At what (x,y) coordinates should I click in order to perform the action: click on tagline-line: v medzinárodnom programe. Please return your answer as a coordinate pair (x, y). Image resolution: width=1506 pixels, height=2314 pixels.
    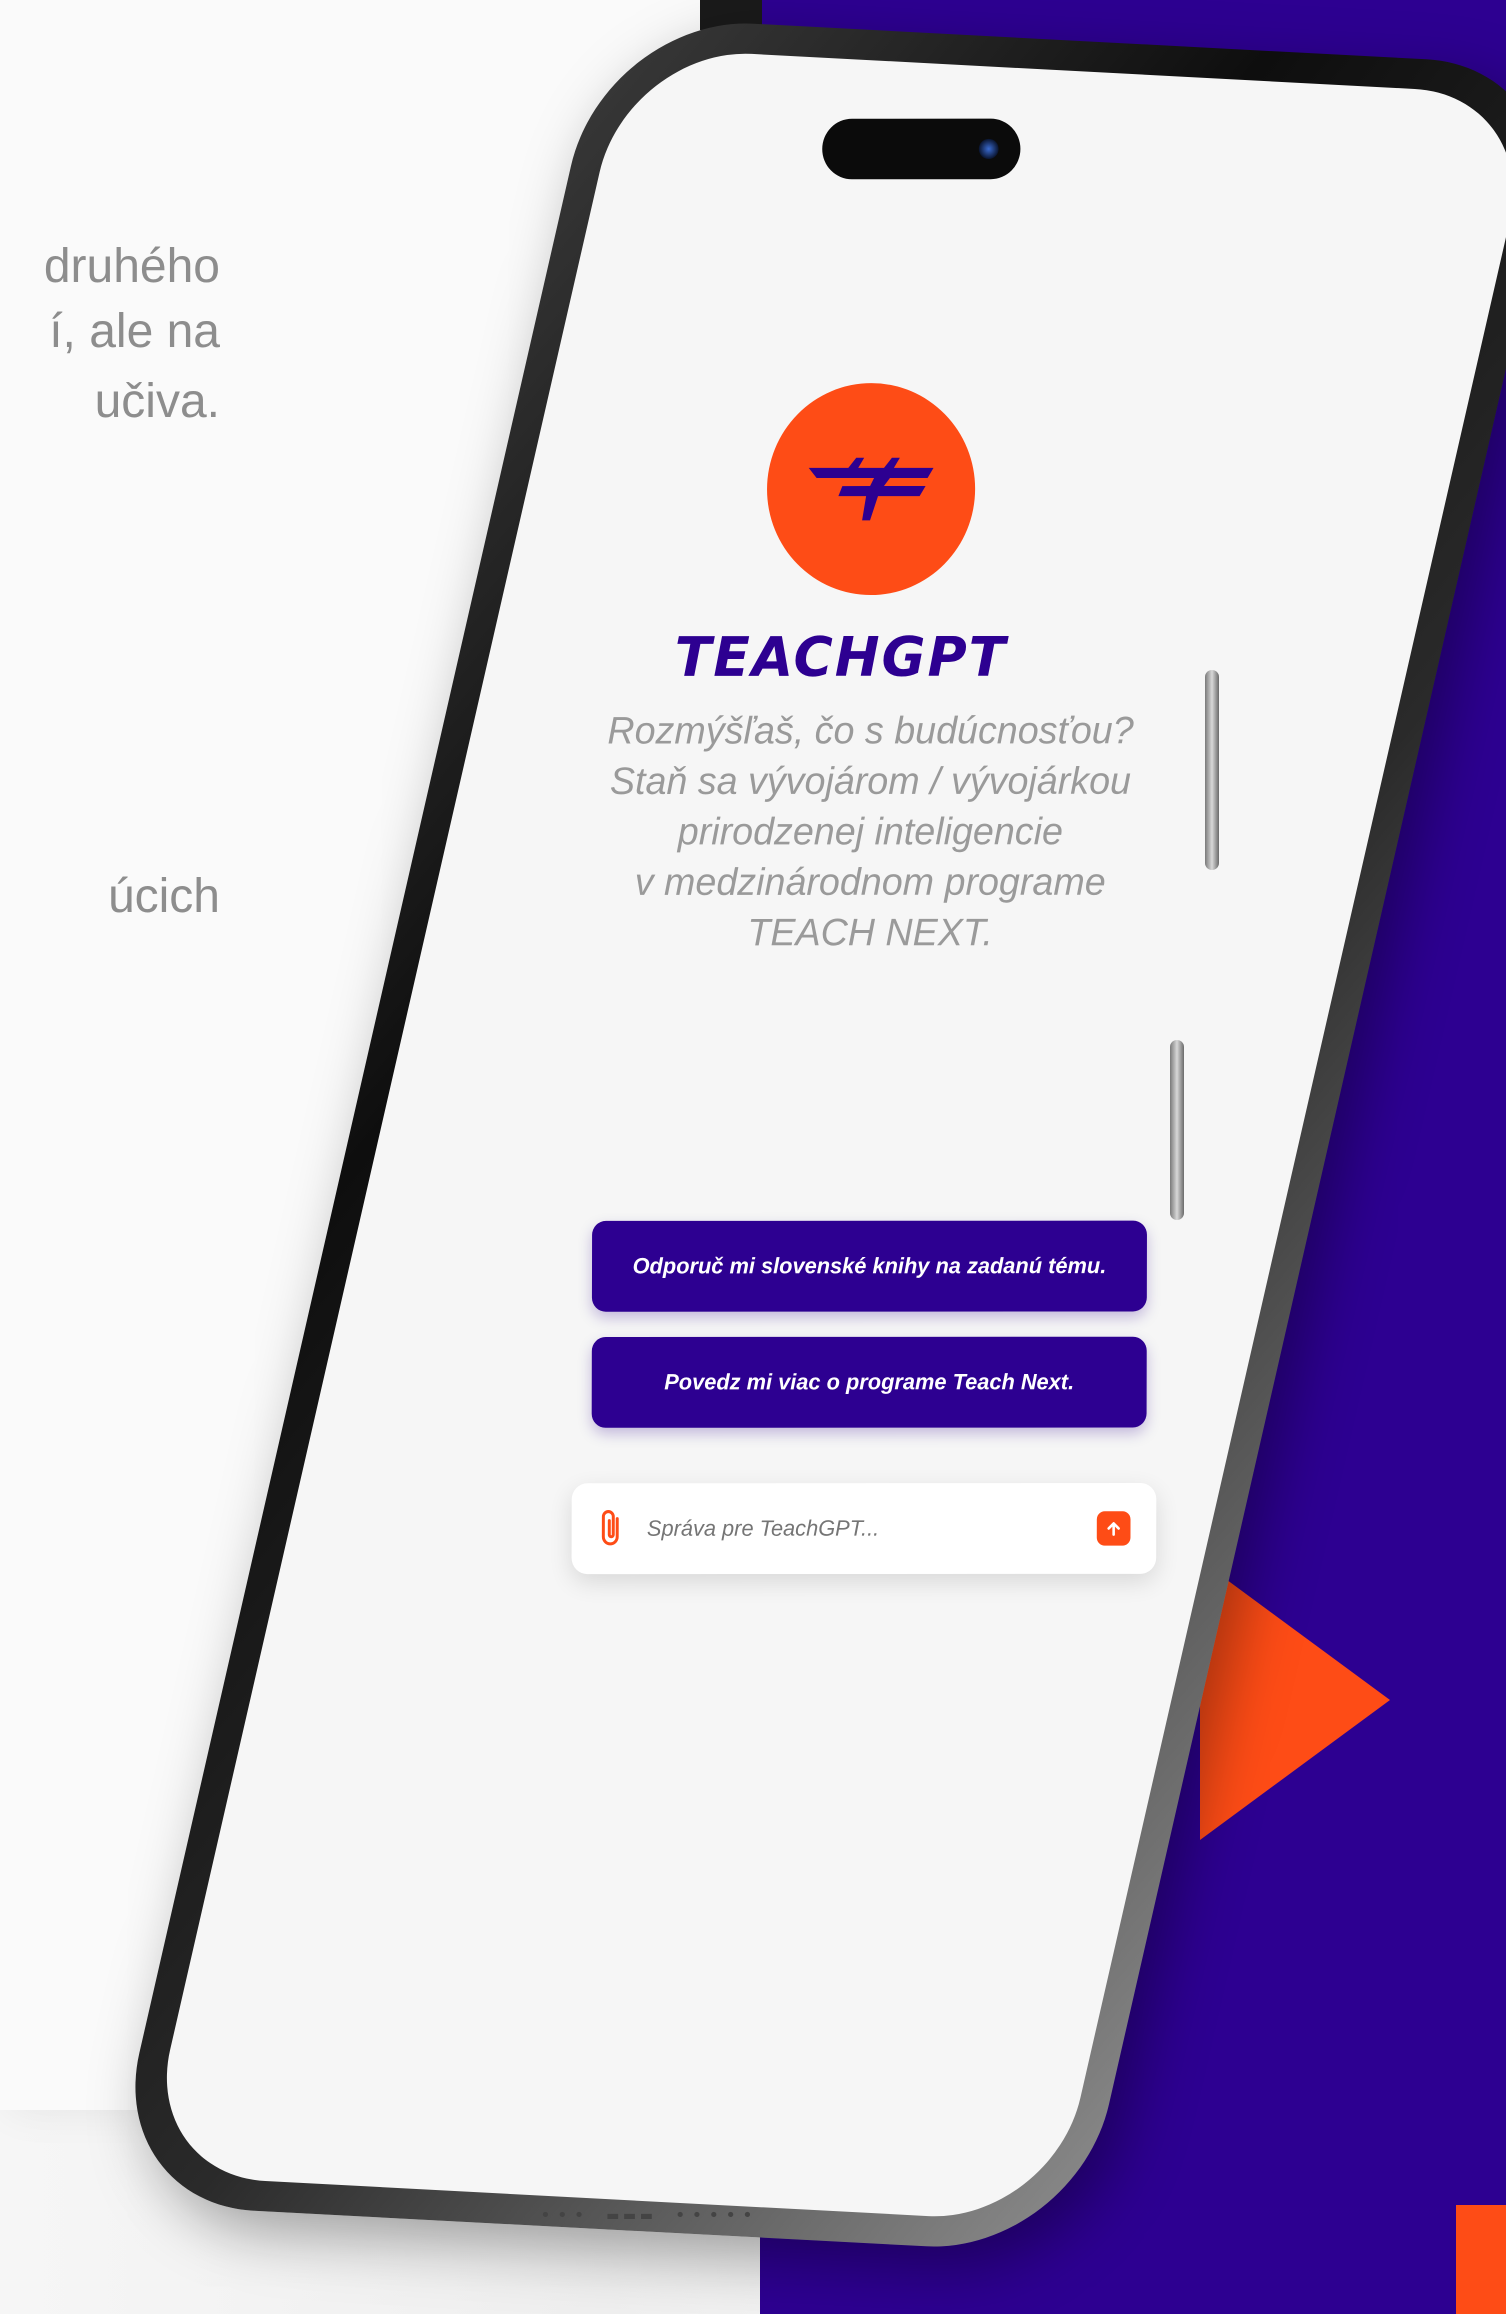
    Looking at the image, I should click on (870, 882).